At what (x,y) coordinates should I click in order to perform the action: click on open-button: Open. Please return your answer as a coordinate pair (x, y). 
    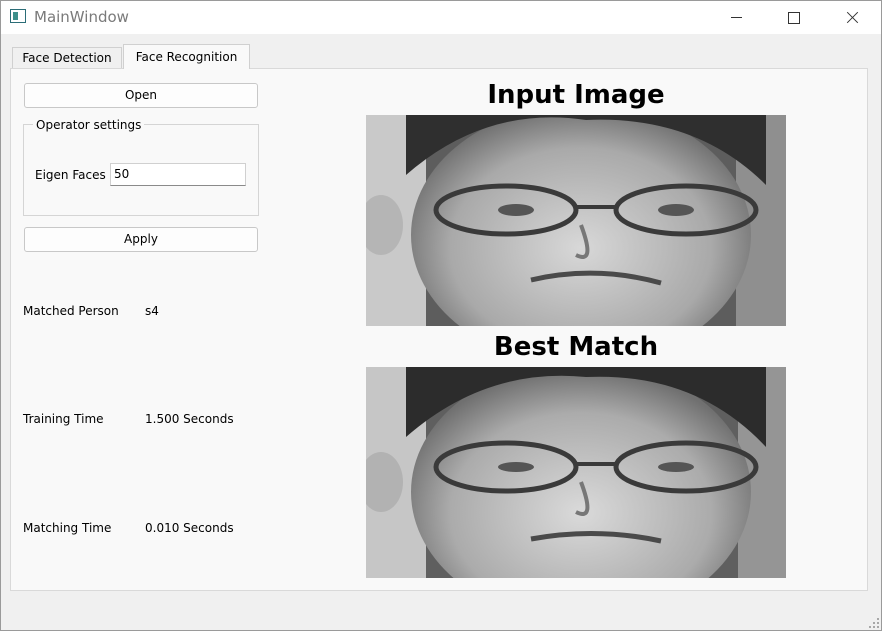
    Looking at the image, I should click on (141, 95).